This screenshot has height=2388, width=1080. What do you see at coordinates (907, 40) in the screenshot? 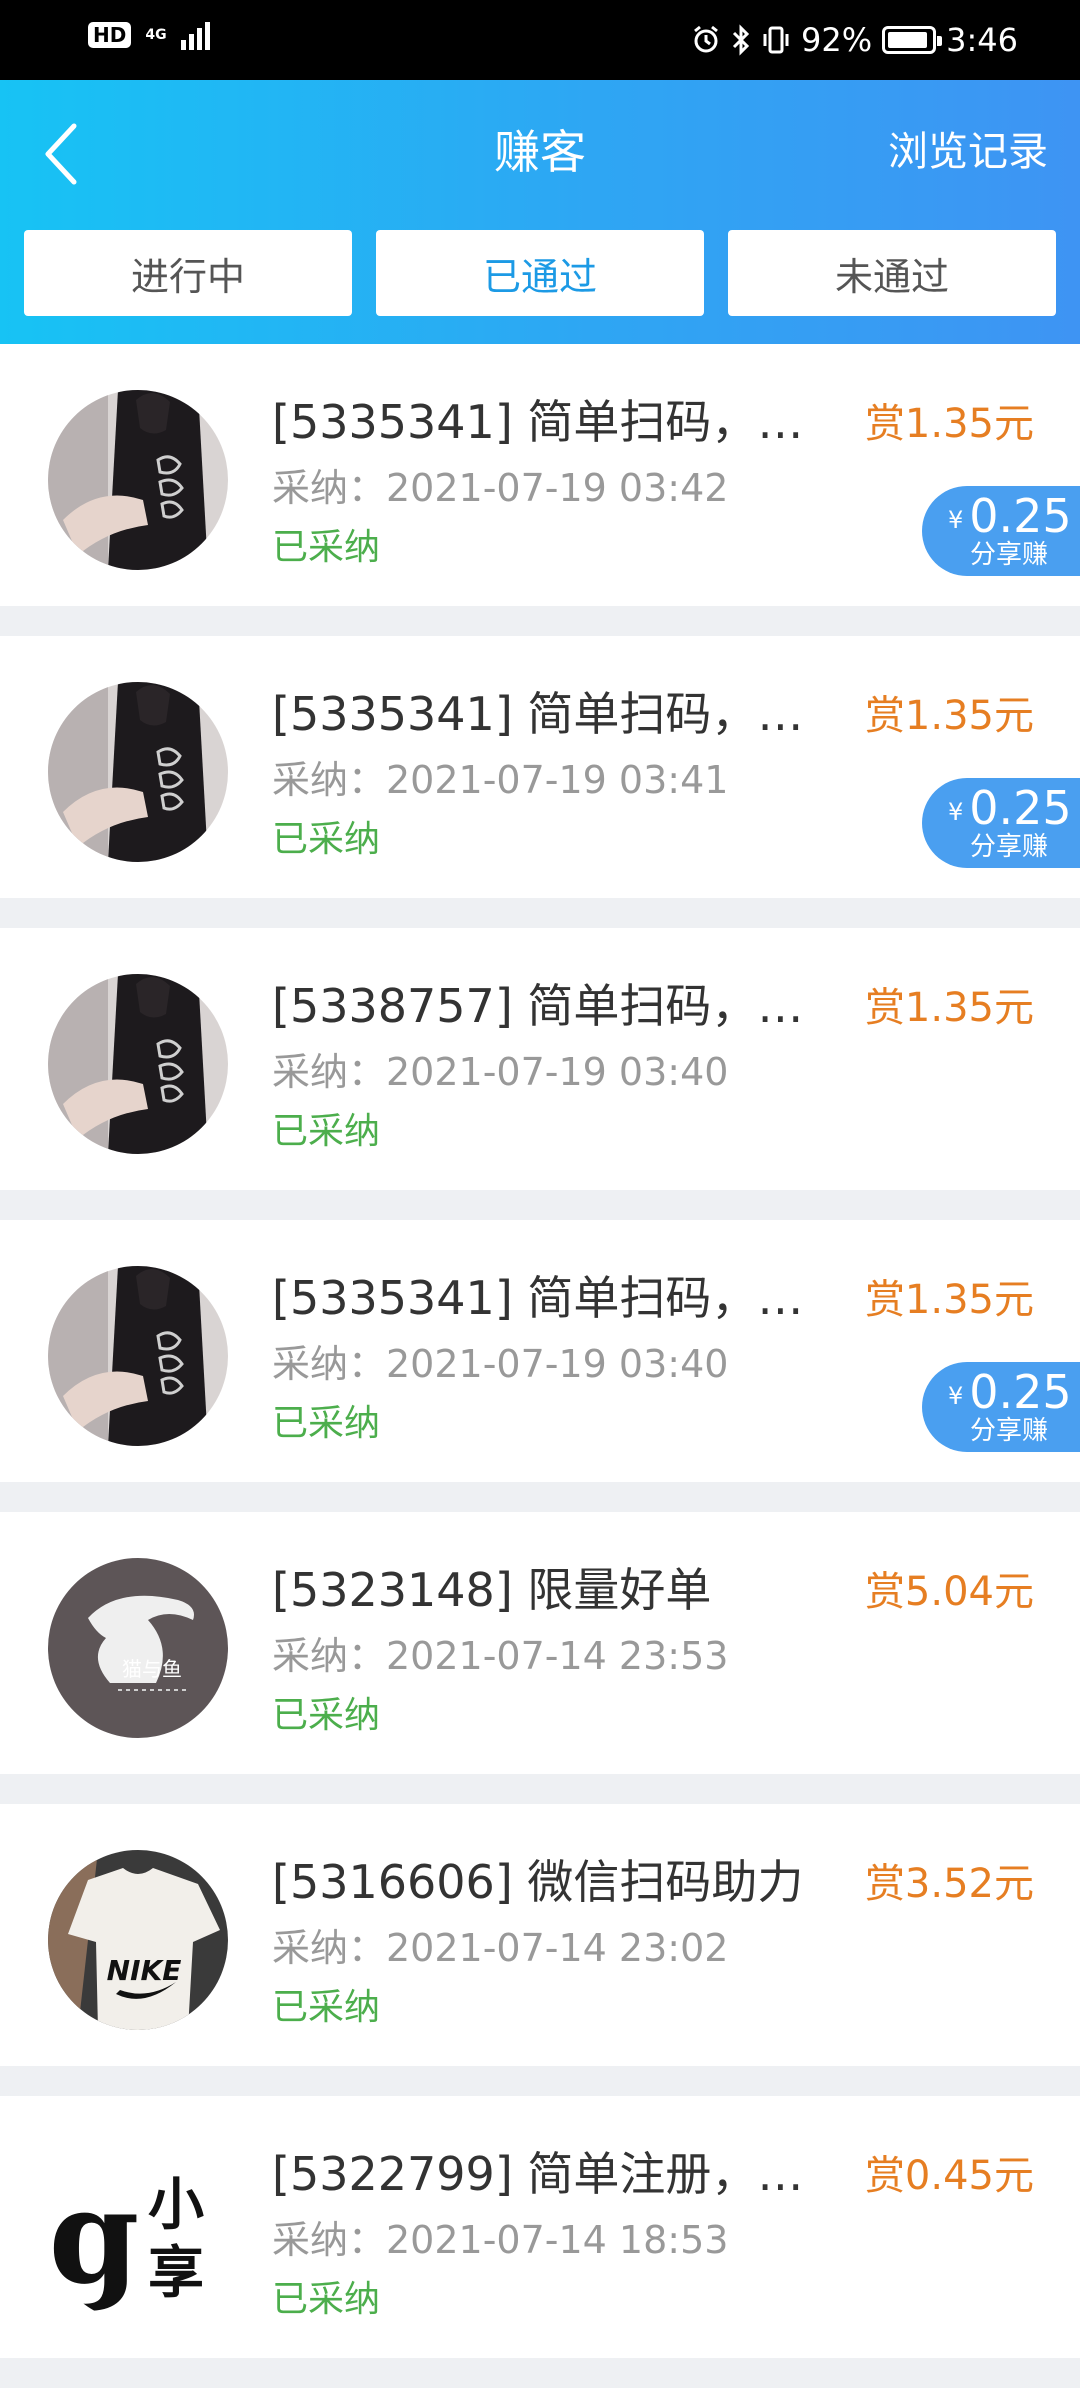
I see `battery-fill` at bounding box center [907, 40].